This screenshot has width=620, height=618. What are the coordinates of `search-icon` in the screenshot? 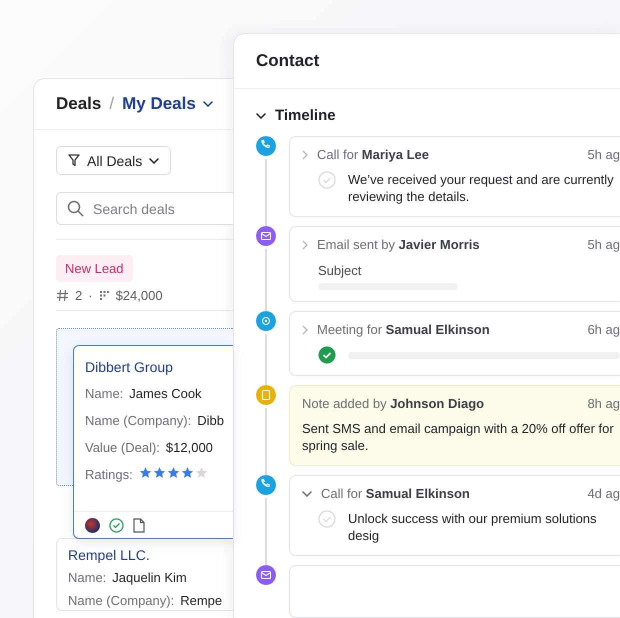 It's located at (75, 208).